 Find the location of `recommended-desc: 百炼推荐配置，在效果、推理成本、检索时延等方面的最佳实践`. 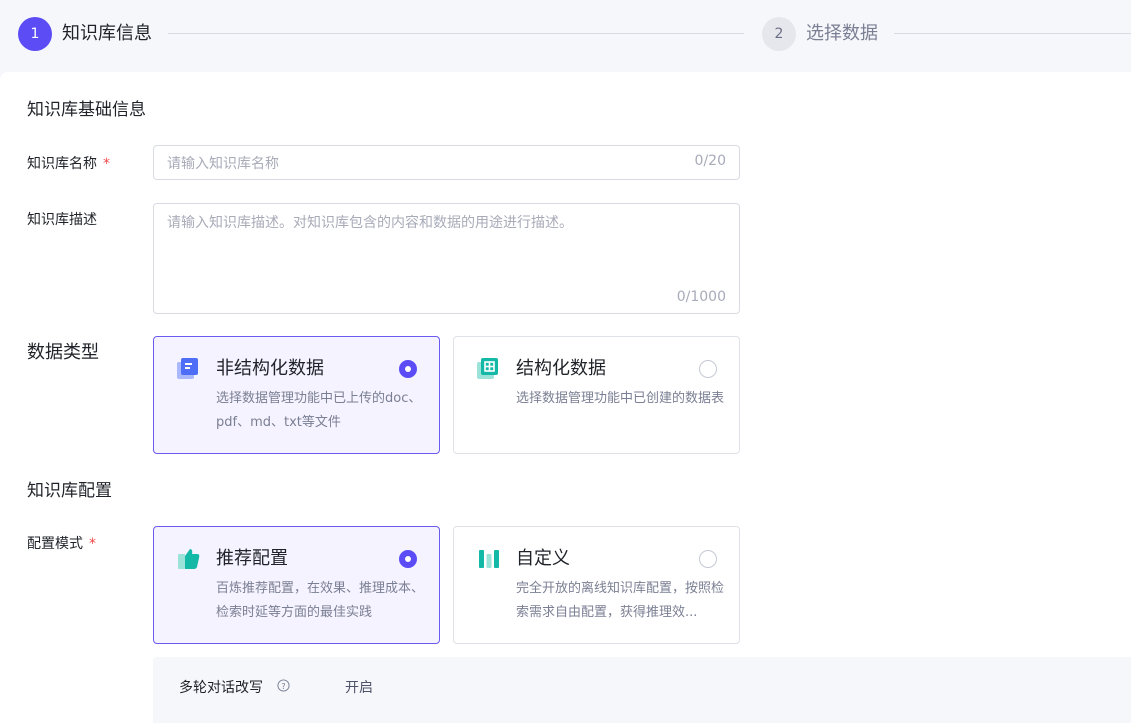

recommended-desc: 百炼推荐配置，在效果、推理成本、检索时延等方面的最佳实践 is located at coordinates (320, 600).